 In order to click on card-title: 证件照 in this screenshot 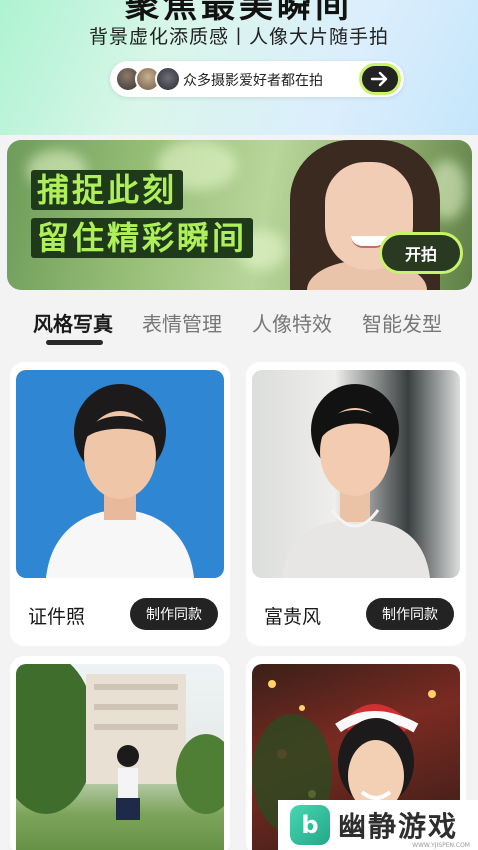, I will do `click(57, 617)`.